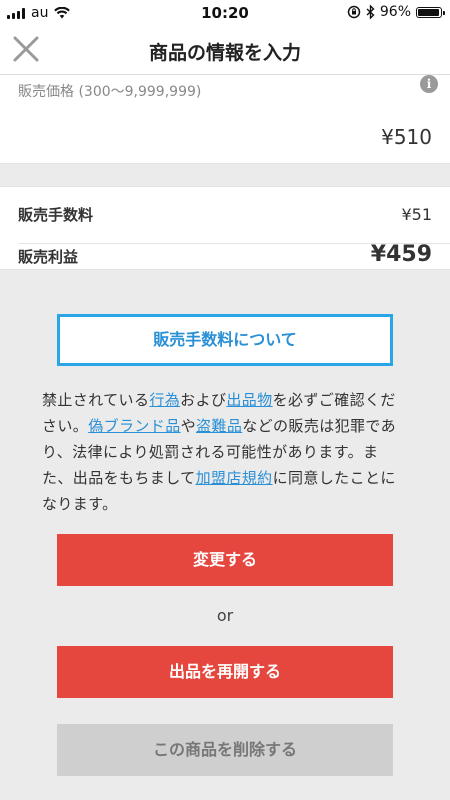 The width and height of the screenshot is (450, 800). What do you see at coordinates (429, 84) in the screenshot?
I see `info-icon: i` at bounding box center [429, 84].